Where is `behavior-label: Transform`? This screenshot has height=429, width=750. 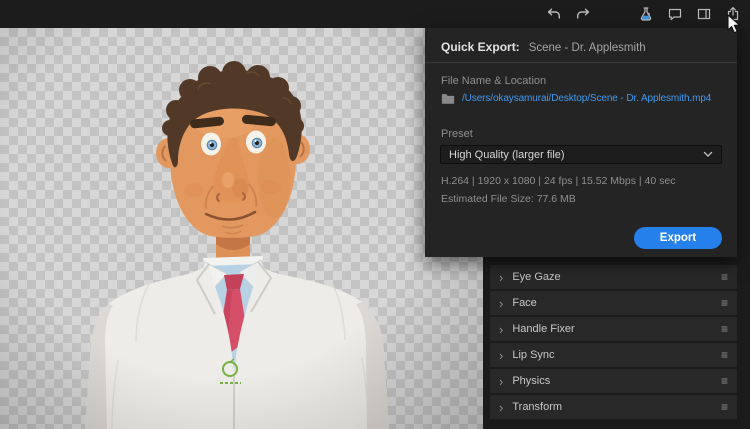 behavior-label: Transform is located at coordinates (537, 407).